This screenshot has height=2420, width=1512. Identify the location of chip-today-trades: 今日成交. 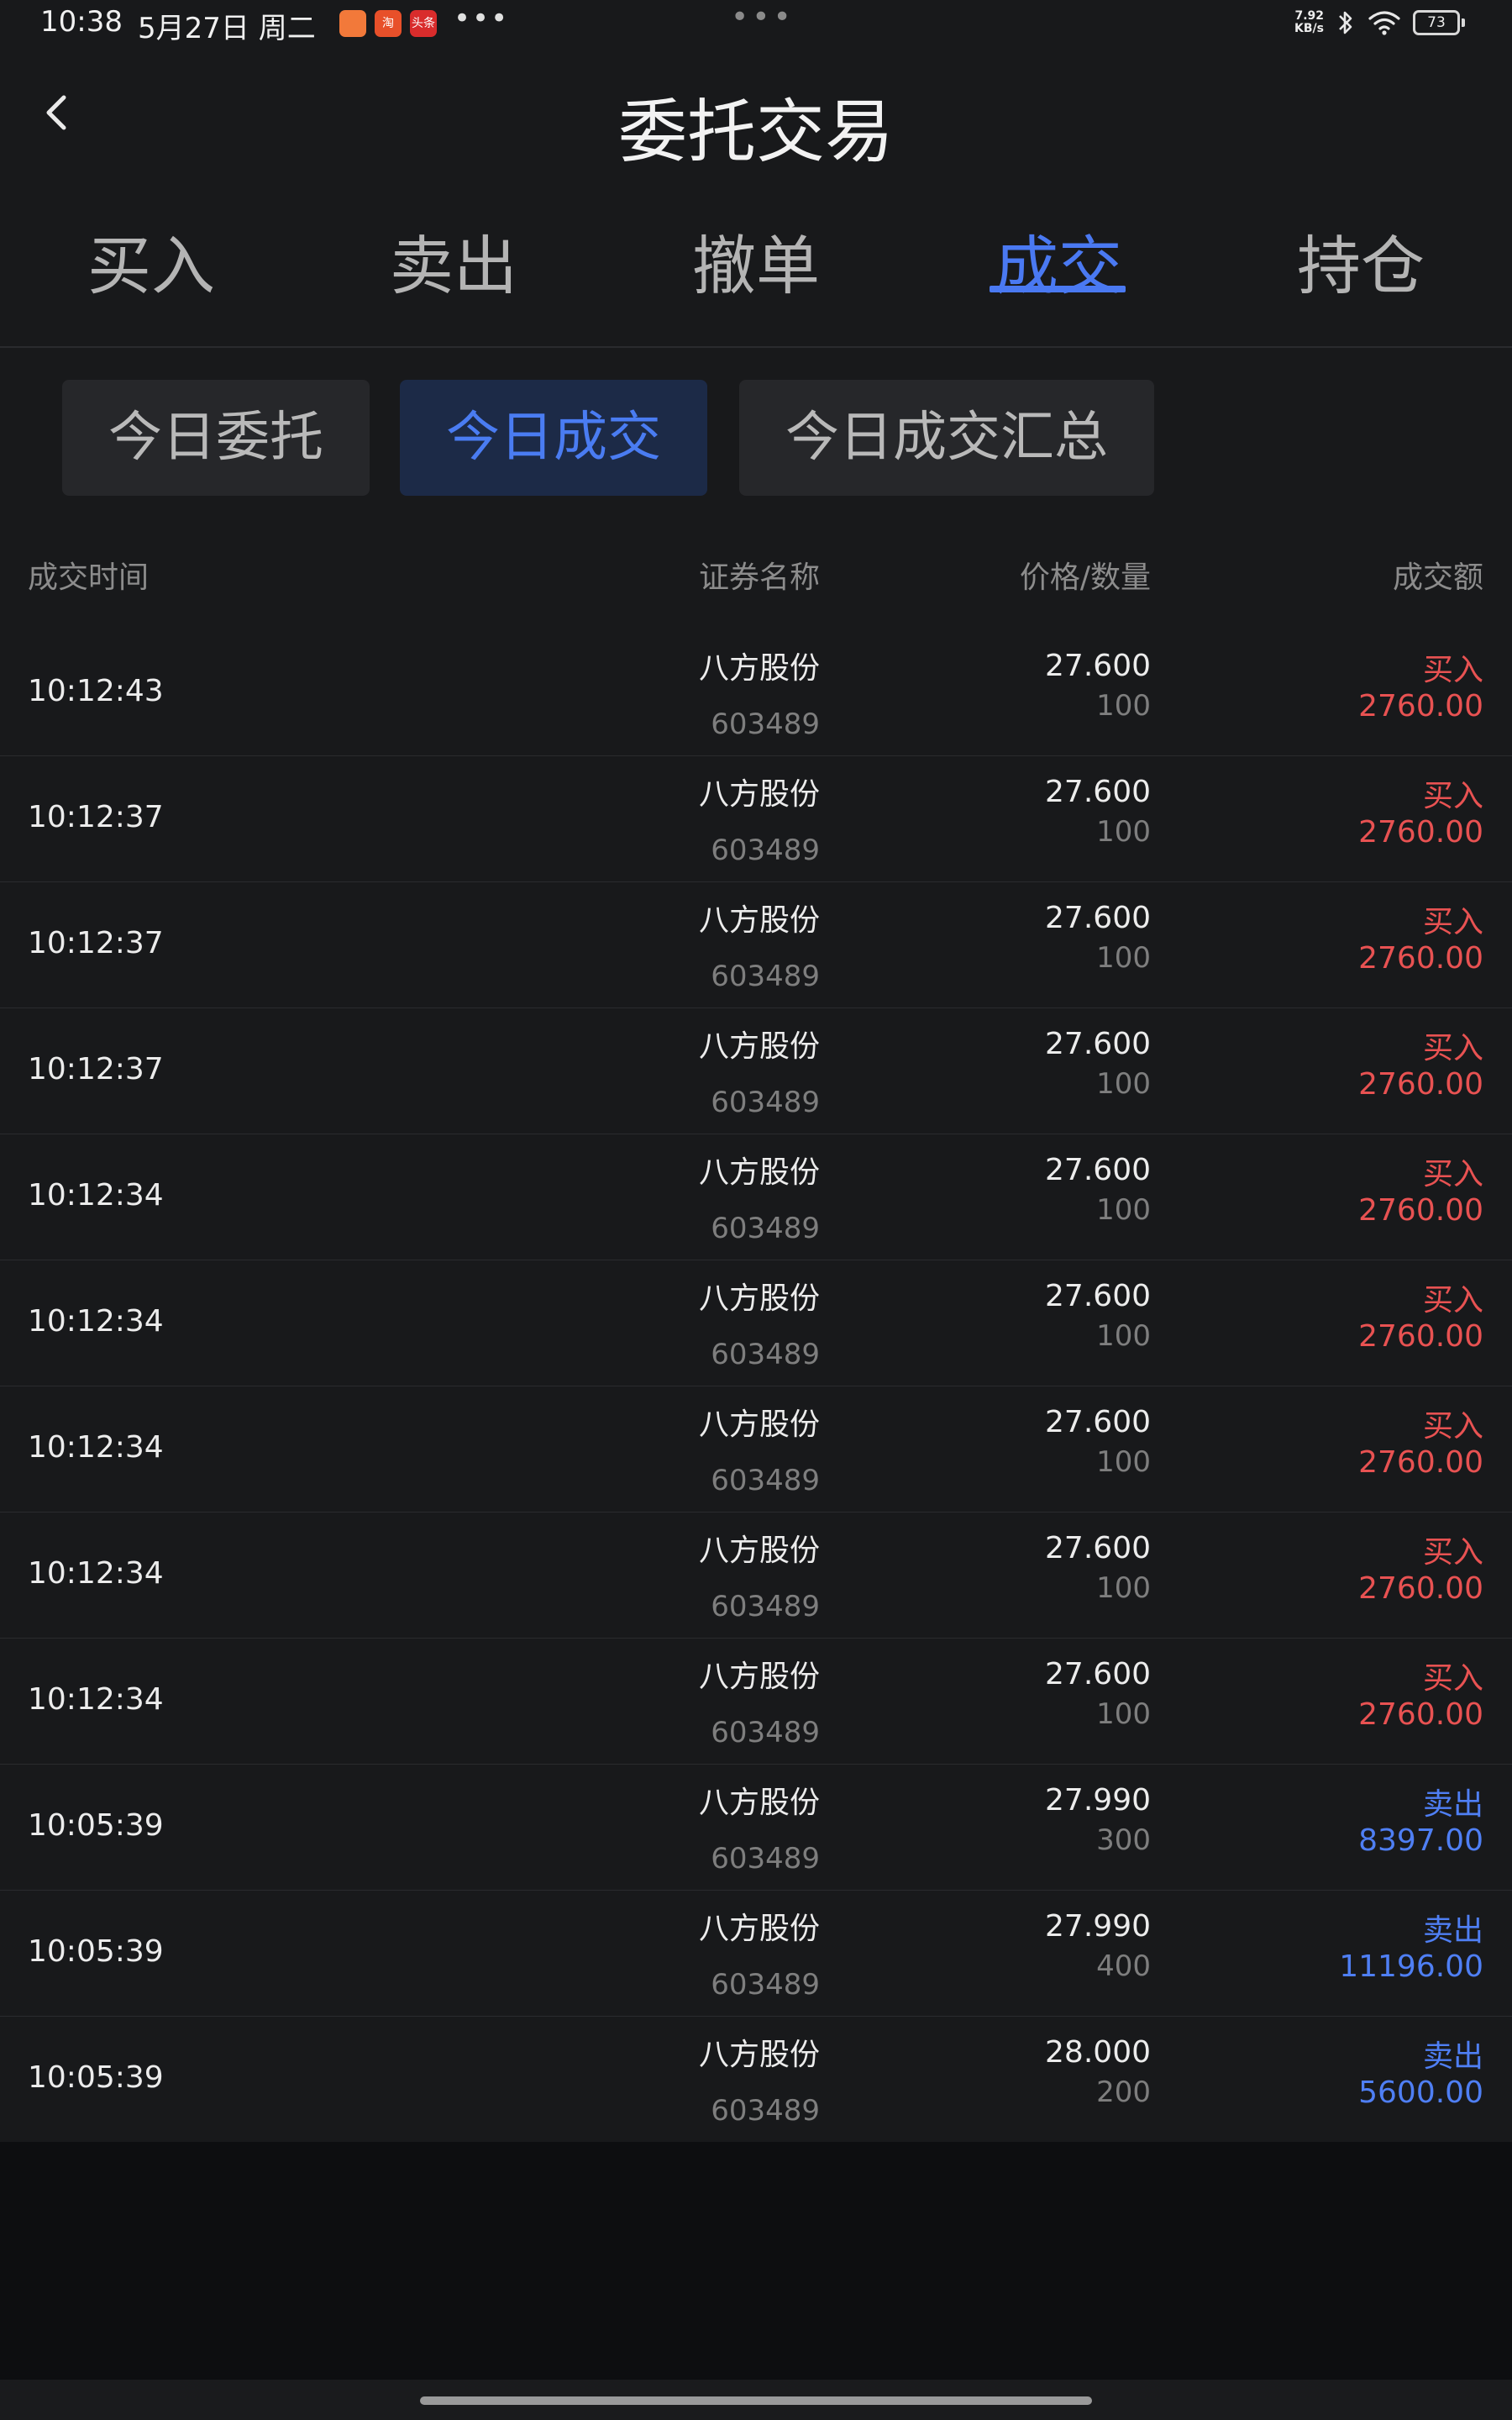
(553, 438).